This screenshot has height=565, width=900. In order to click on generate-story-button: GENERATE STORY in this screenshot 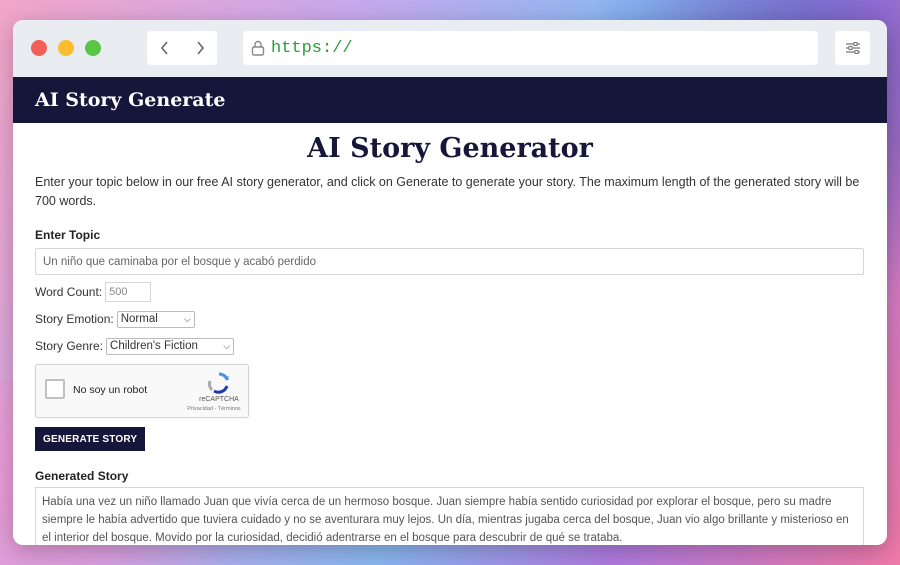, I will do `click(90, 439)`.